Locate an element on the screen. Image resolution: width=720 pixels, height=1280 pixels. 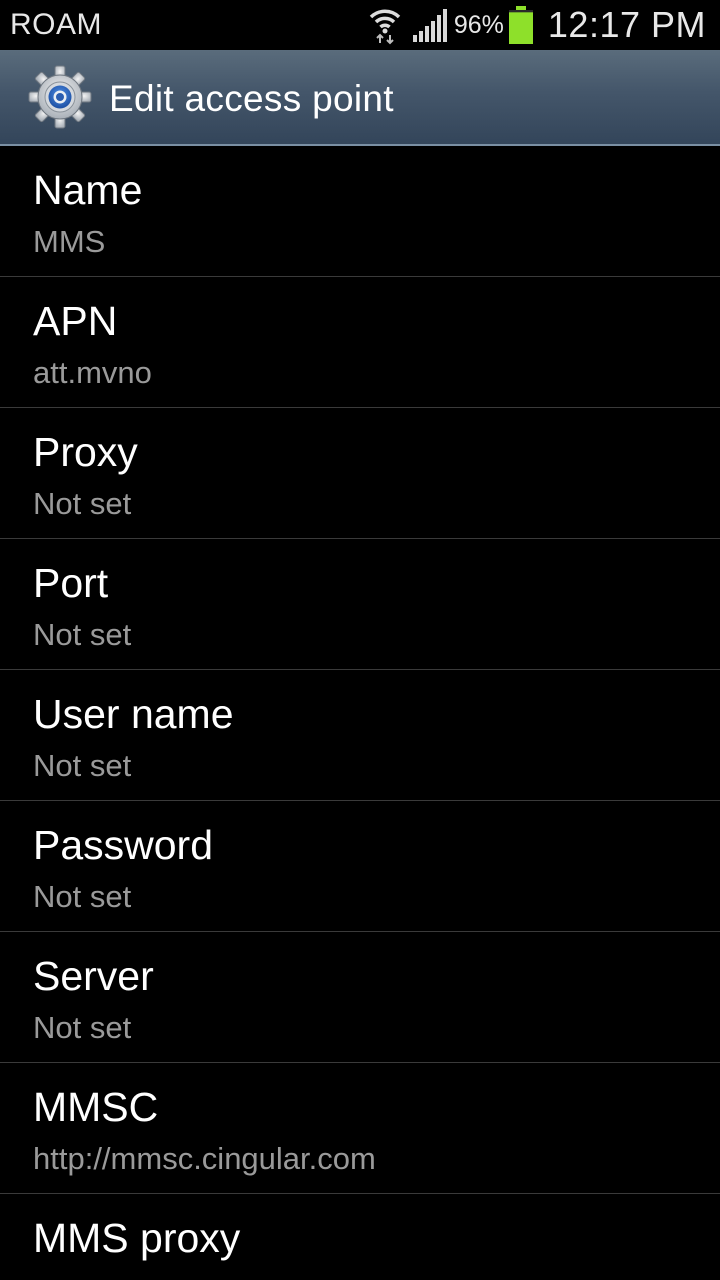
settings-gear-icon is located at coordinates (60, 97).